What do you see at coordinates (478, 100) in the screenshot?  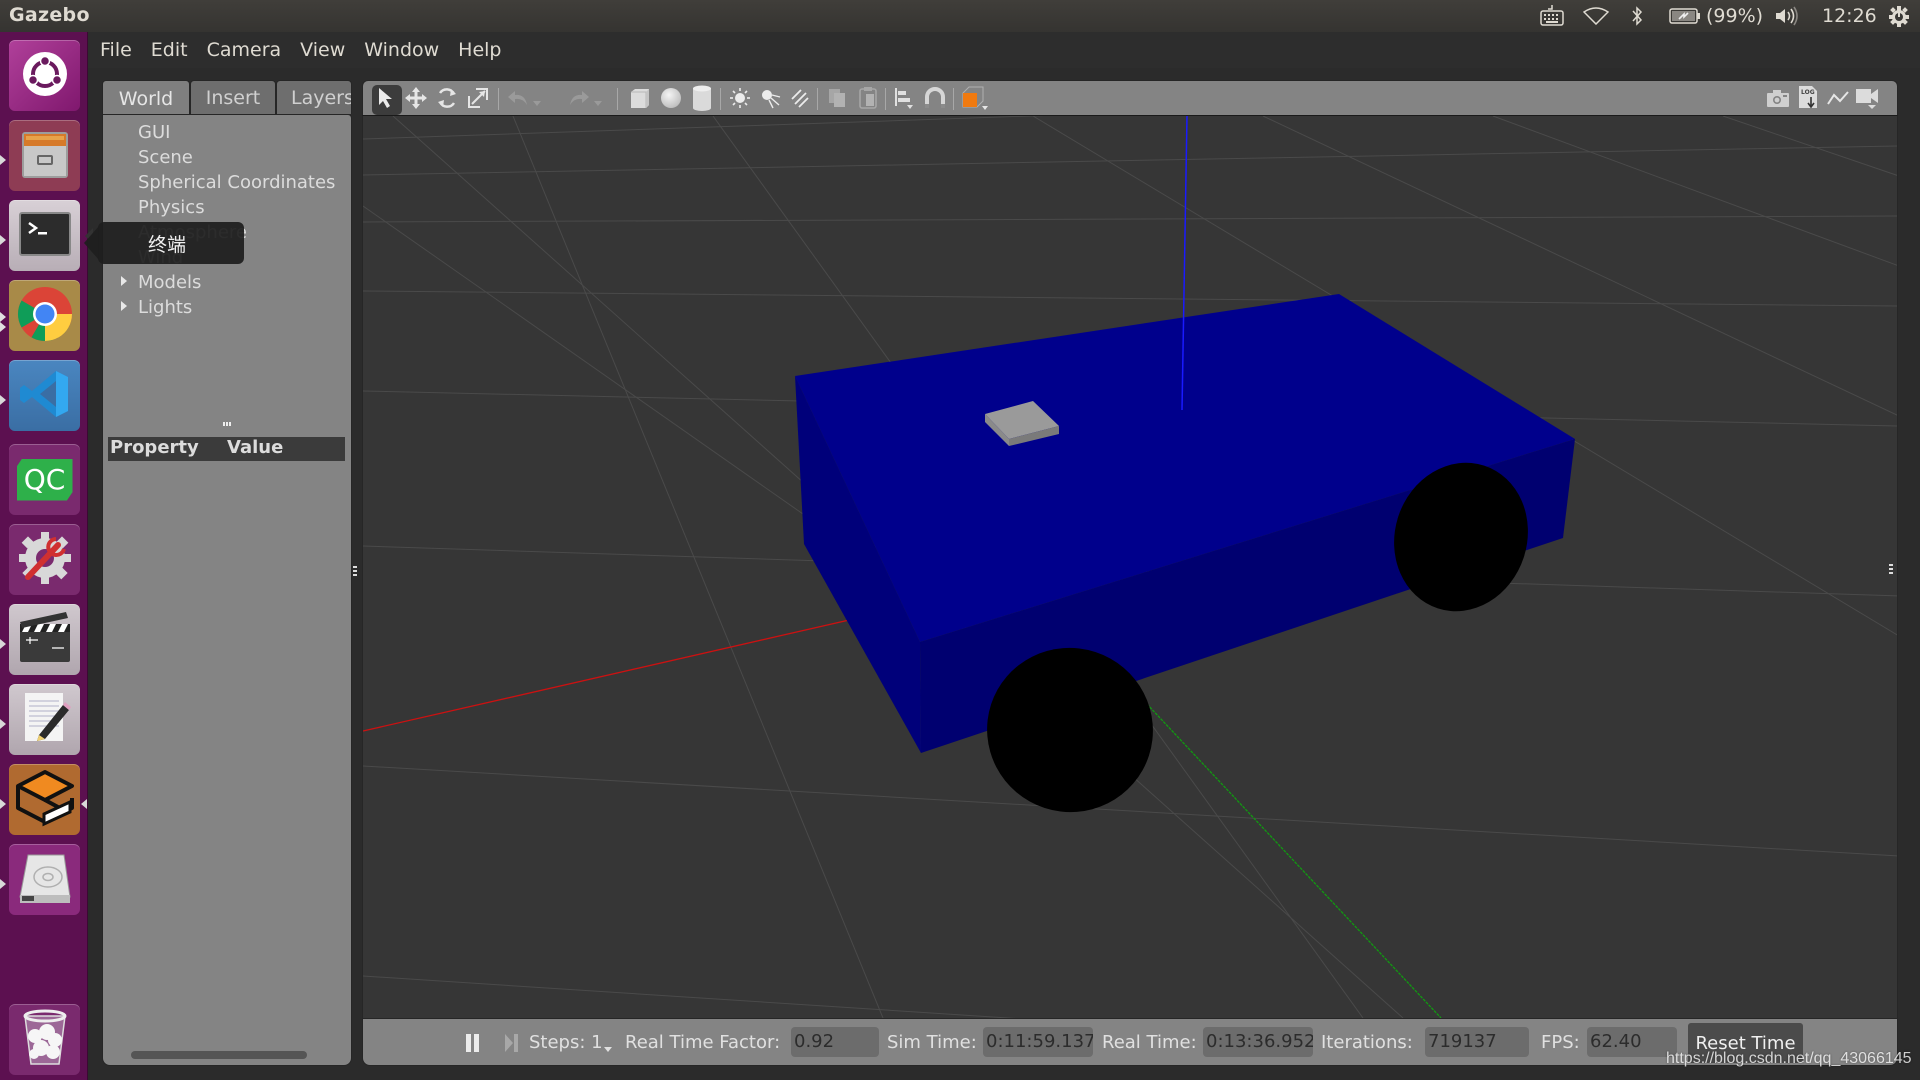 I see `scale-mode-button` at bounding box center [478, 100].